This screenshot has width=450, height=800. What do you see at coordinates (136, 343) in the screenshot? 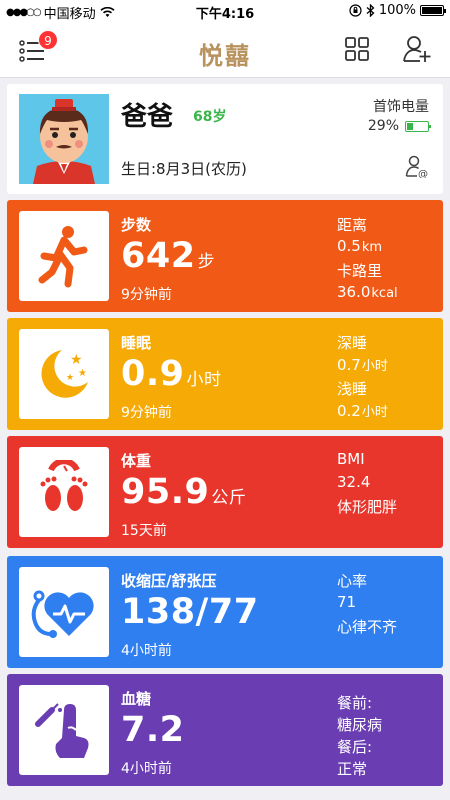
I see `sleep-label: 睡眠` at bounding box center [136, 343].